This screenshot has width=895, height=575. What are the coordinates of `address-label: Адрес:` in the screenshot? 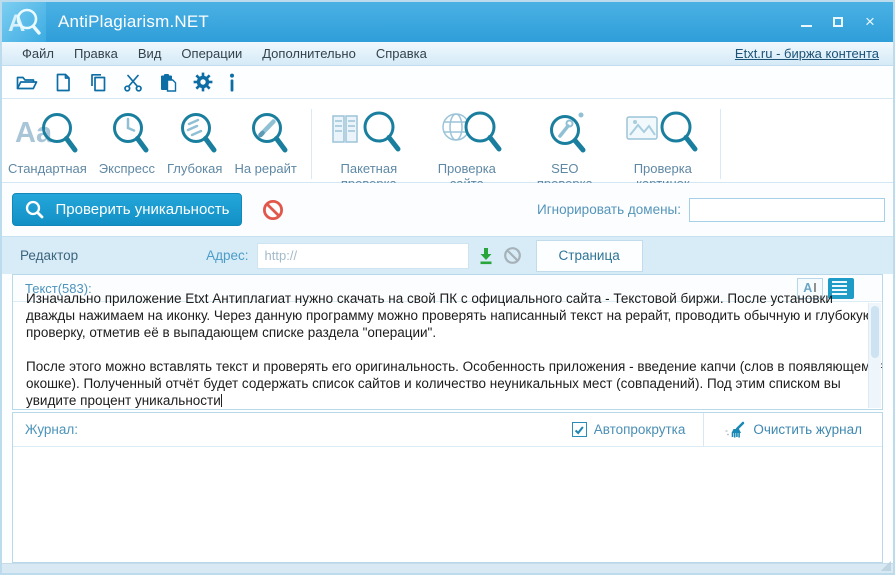 It's located at (227, 255).